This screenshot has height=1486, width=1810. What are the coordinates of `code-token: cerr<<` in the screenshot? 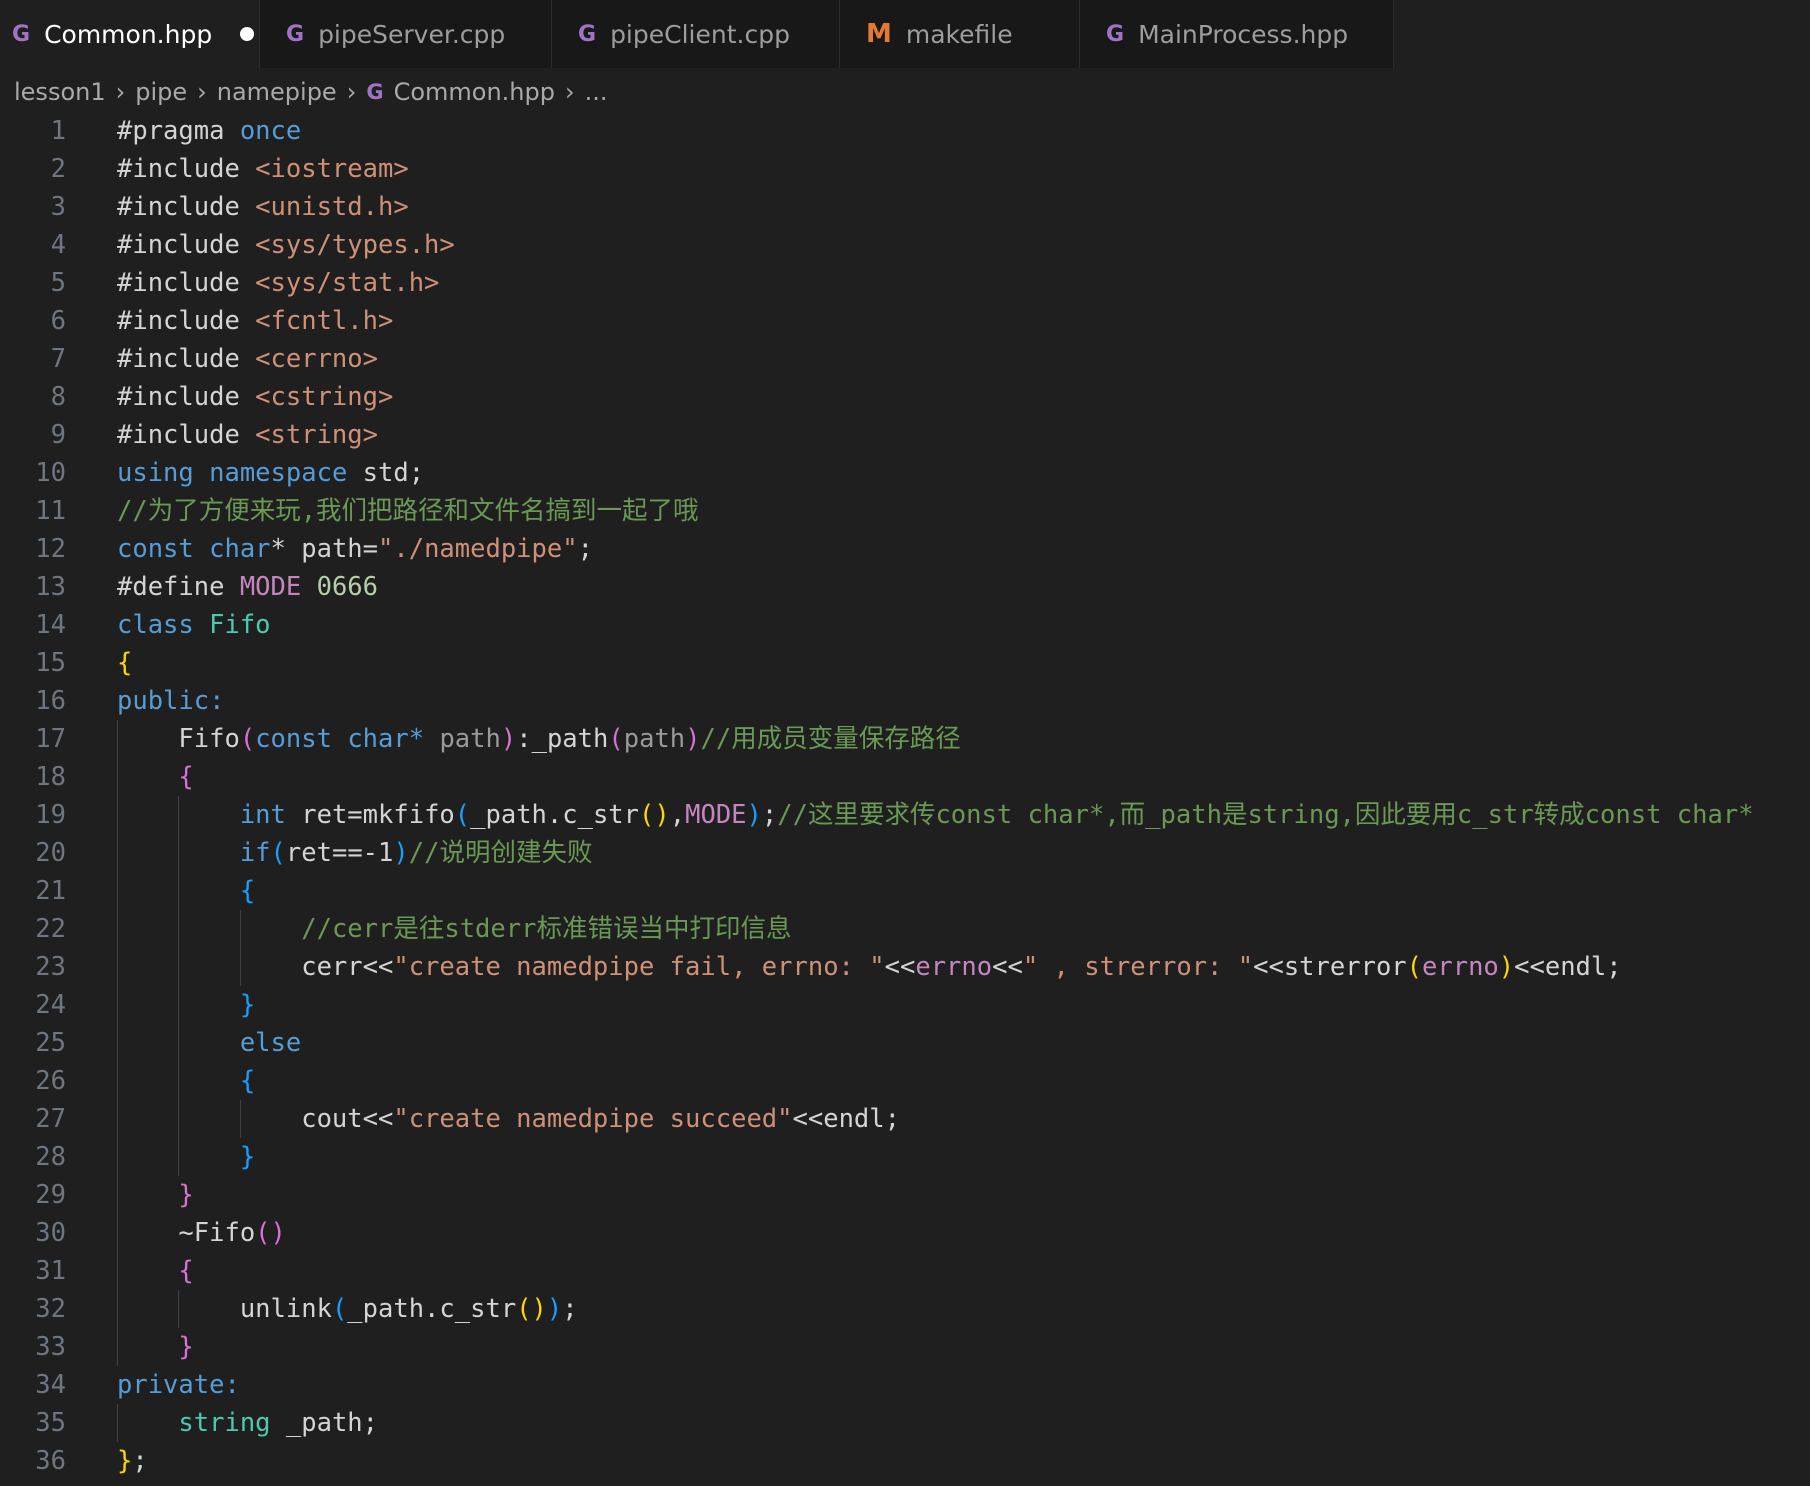 It's located at (255, 967).